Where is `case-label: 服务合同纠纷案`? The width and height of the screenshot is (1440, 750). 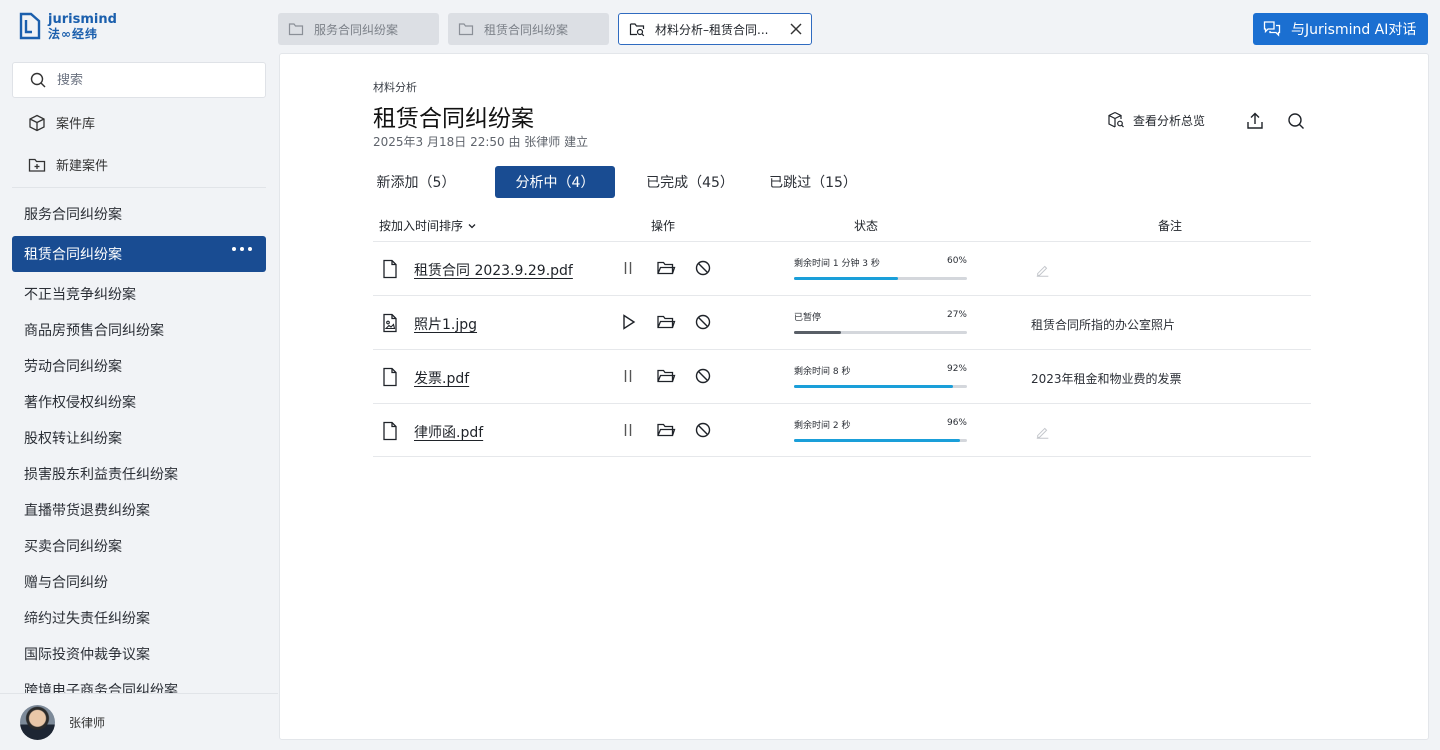 case-label: 服务合同纠纷案 is located at coordinates (73, 215).